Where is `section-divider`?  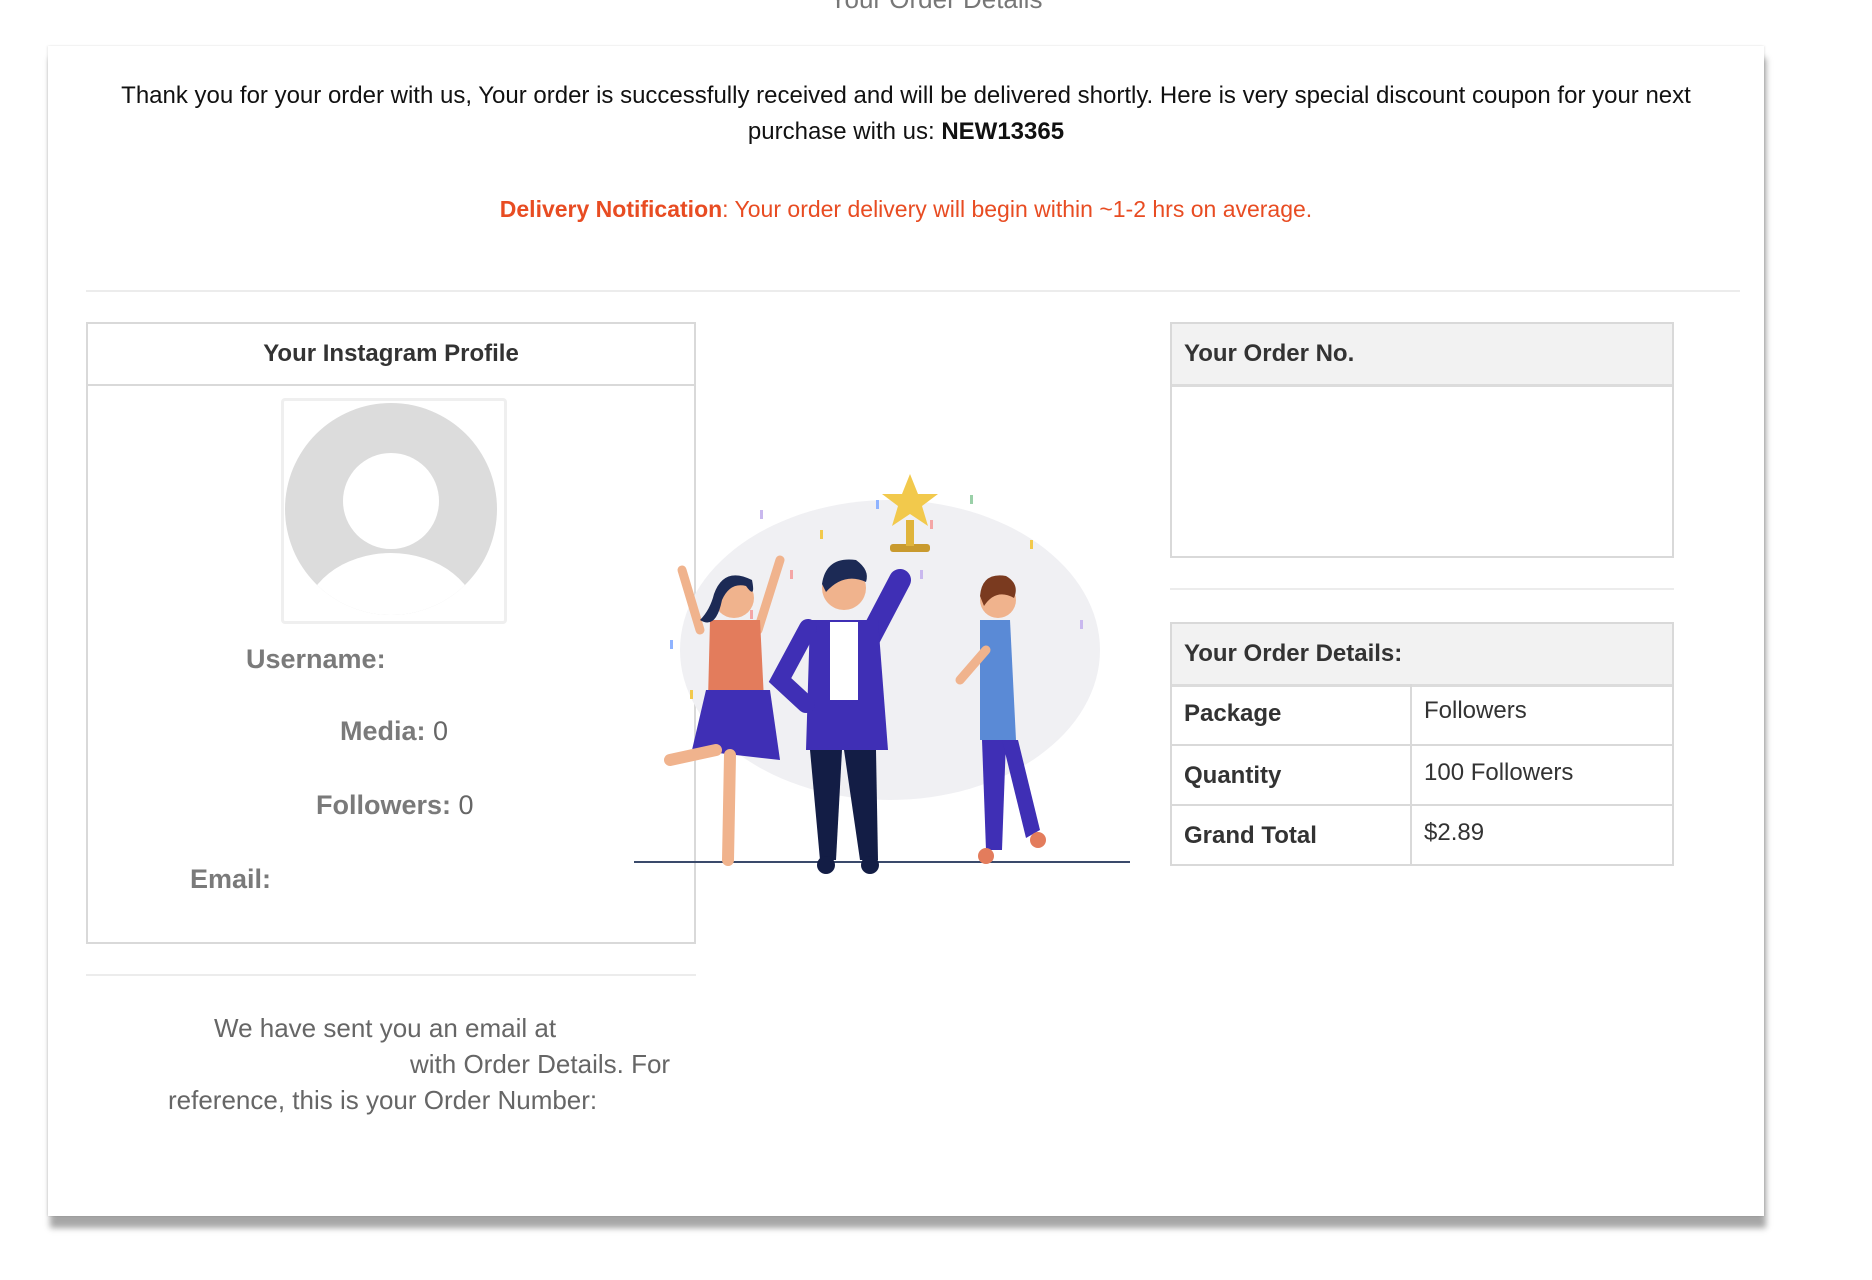 section-divider is located at coordinates (913, 291).